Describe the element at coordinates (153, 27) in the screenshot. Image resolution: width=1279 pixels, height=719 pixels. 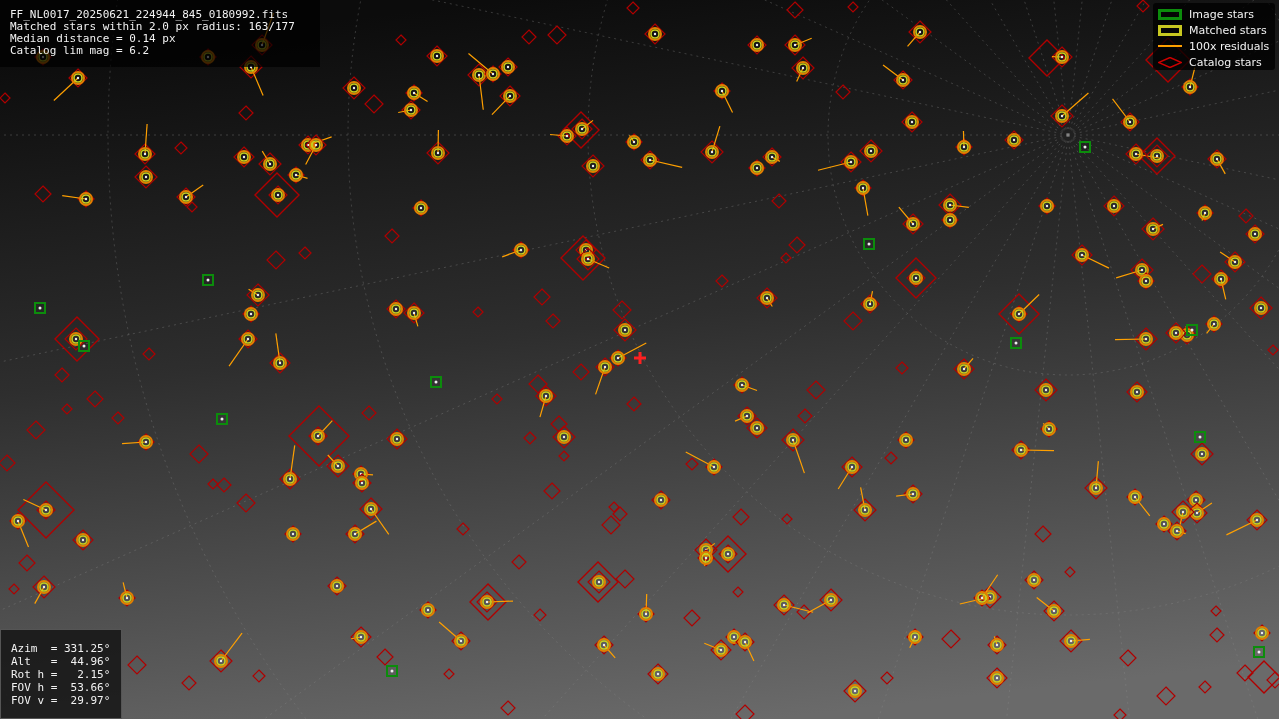
I see `info-text: Matched stars within 2.0 px radius: 163/177` at that location.